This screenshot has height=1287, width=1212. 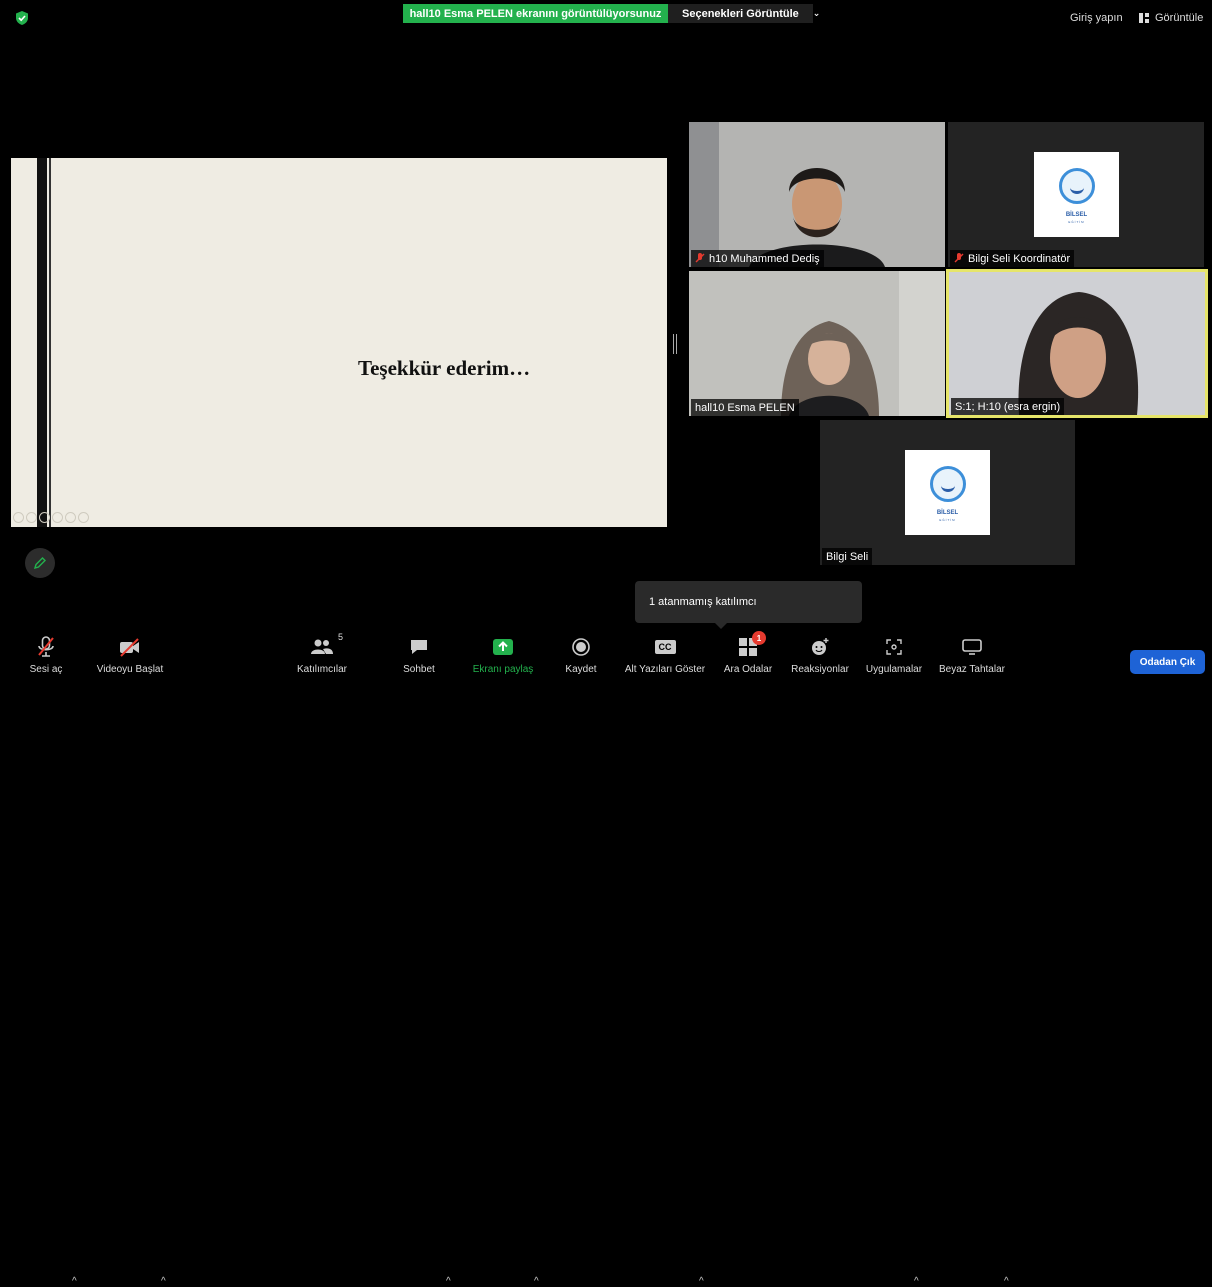 I want to click on unmute-label: Sesi aç, so click(x=46, y=669).